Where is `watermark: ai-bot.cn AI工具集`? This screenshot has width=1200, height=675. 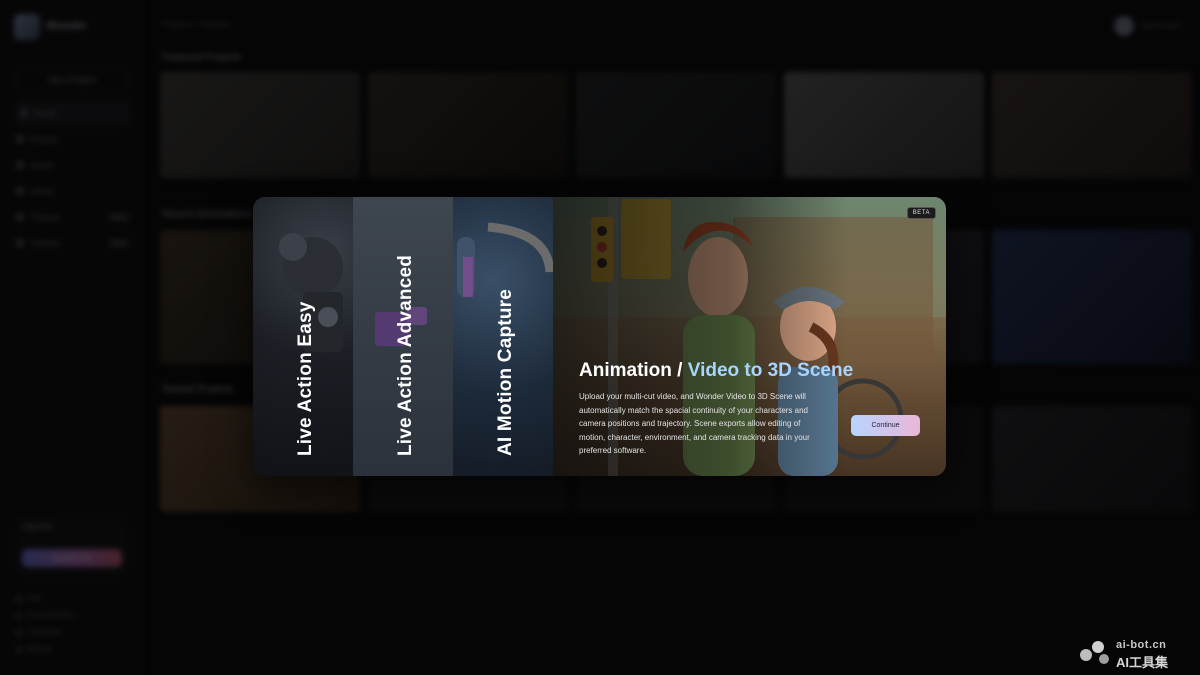
watermark: ai-bot.cn AI工具集 is located at coordinates (1132, 653).